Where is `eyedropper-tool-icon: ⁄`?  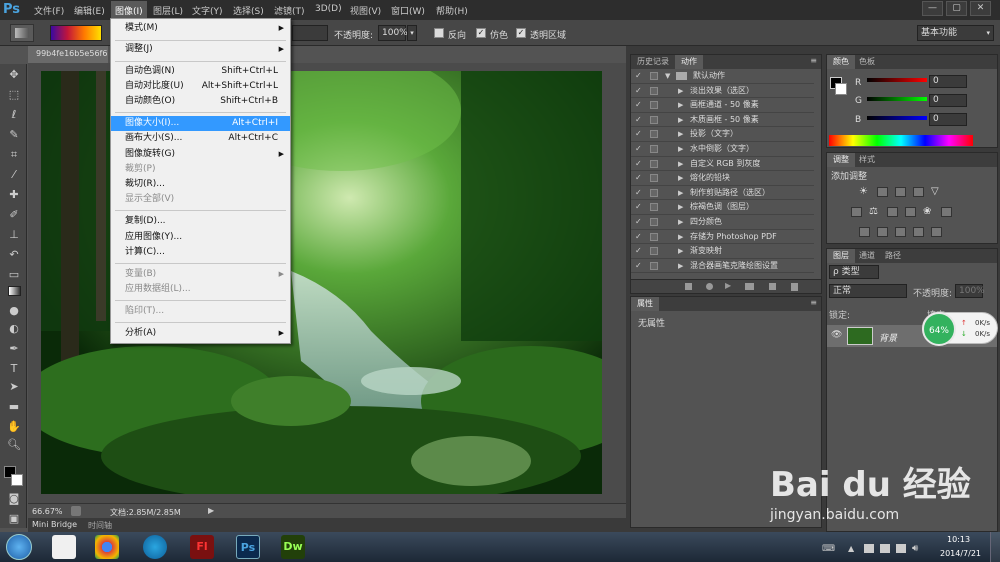 eyedropper-tool-icon: ⁄ is located at coordinates (14, 175).